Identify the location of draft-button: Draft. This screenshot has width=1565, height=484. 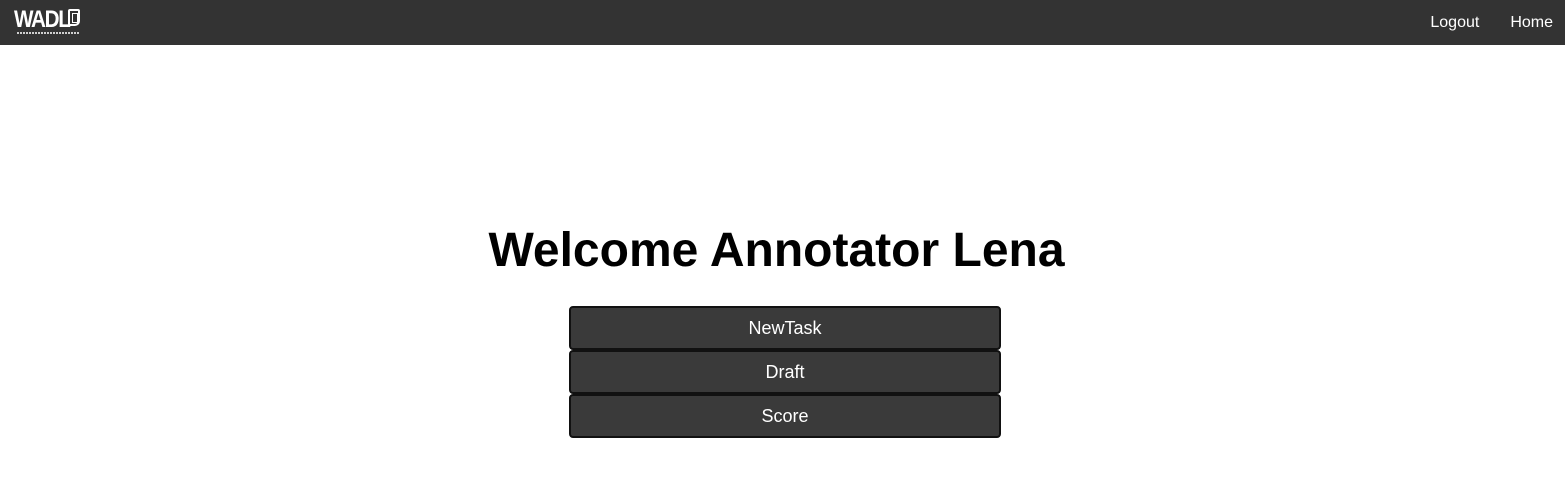
(785, 372).